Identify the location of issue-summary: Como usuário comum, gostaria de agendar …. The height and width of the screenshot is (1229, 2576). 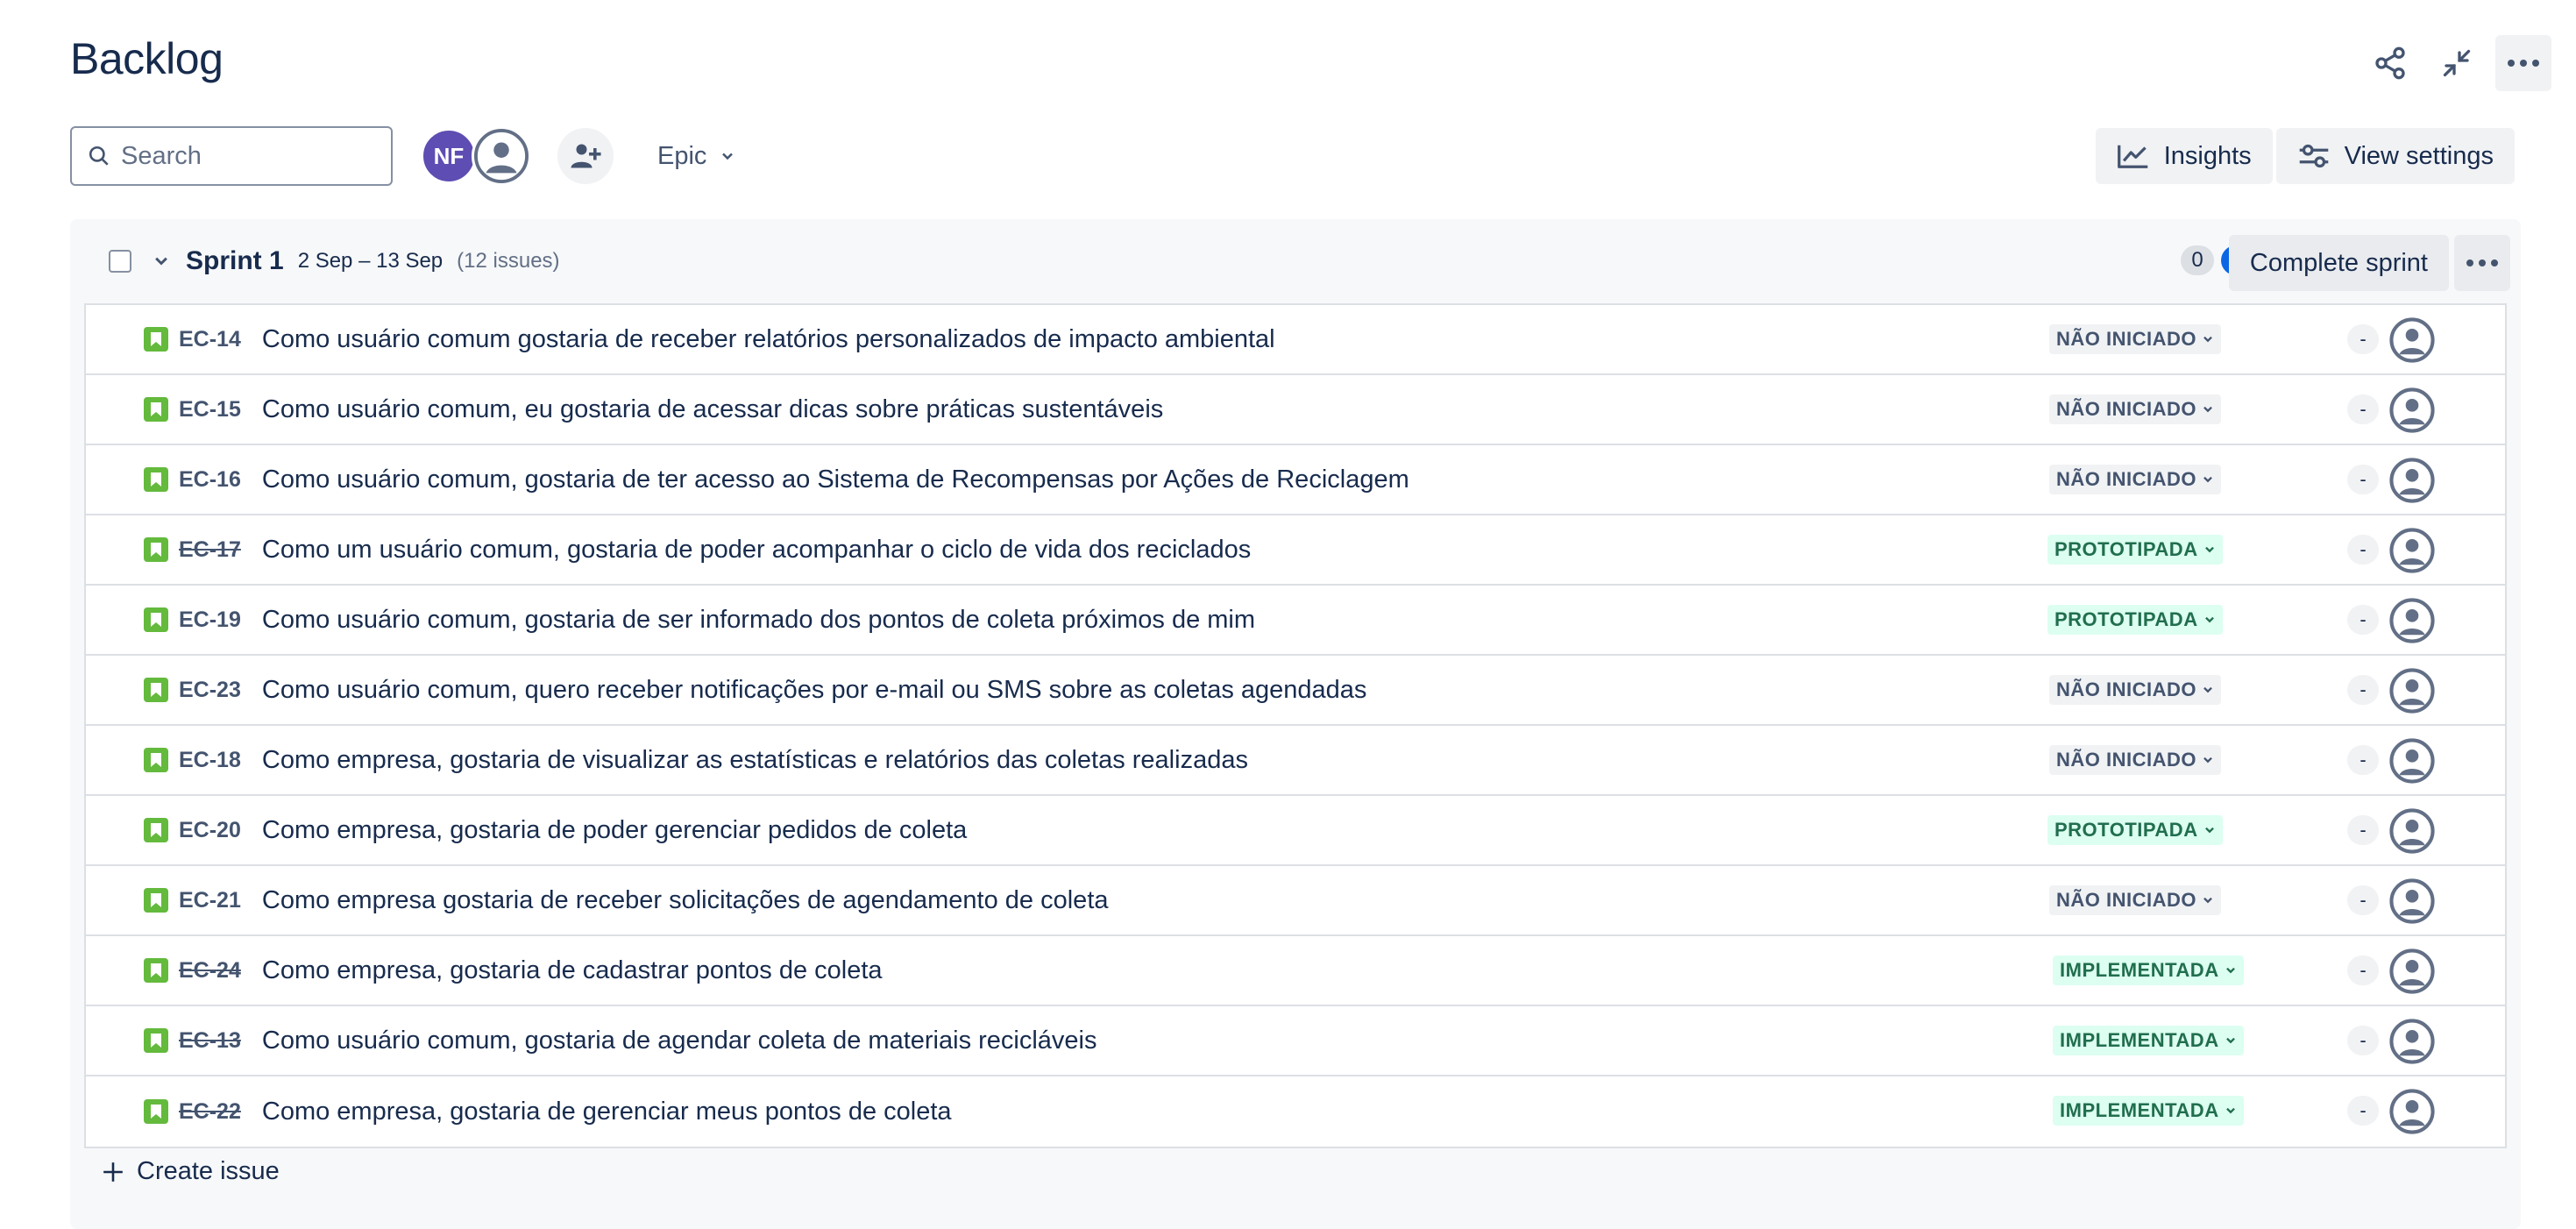
(679, 1041).